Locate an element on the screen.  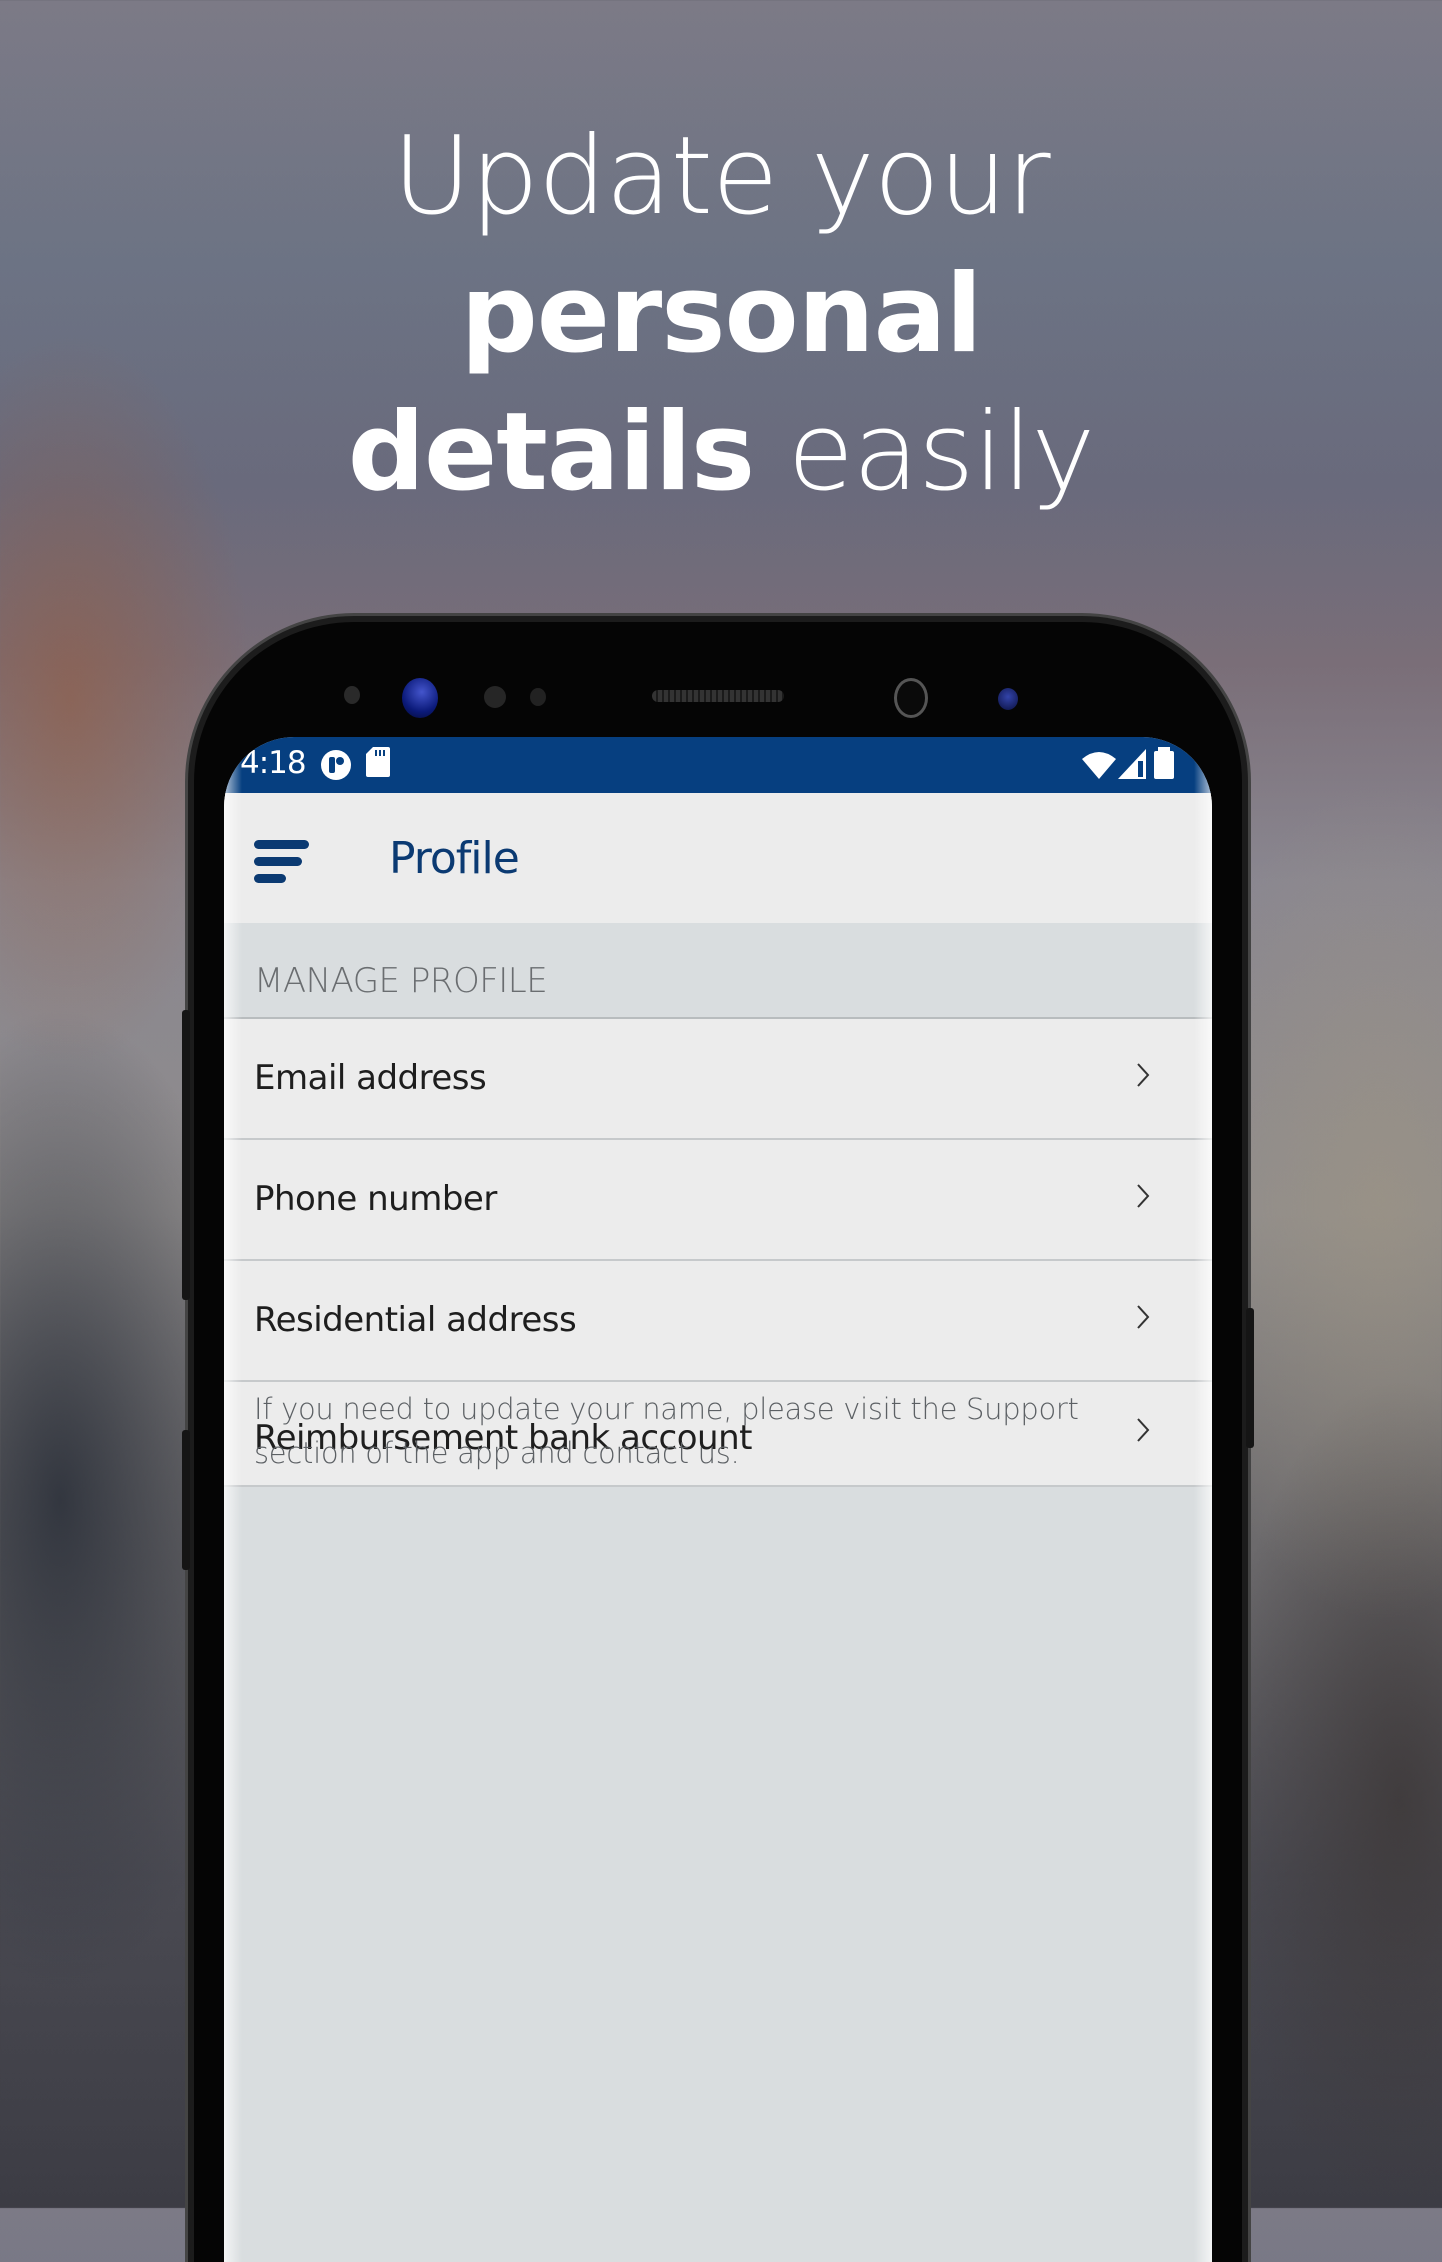
wifi-icon is located at coordinates (1099, 767).